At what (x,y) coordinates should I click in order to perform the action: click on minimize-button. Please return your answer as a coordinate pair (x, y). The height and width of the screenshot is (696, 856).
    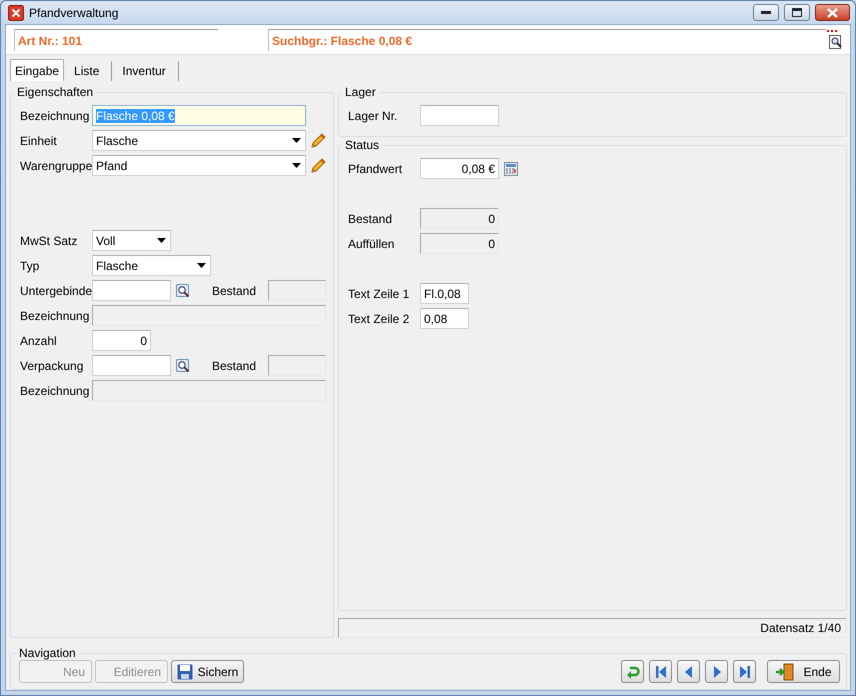
    Looking at the image, I should click on (766, 12).